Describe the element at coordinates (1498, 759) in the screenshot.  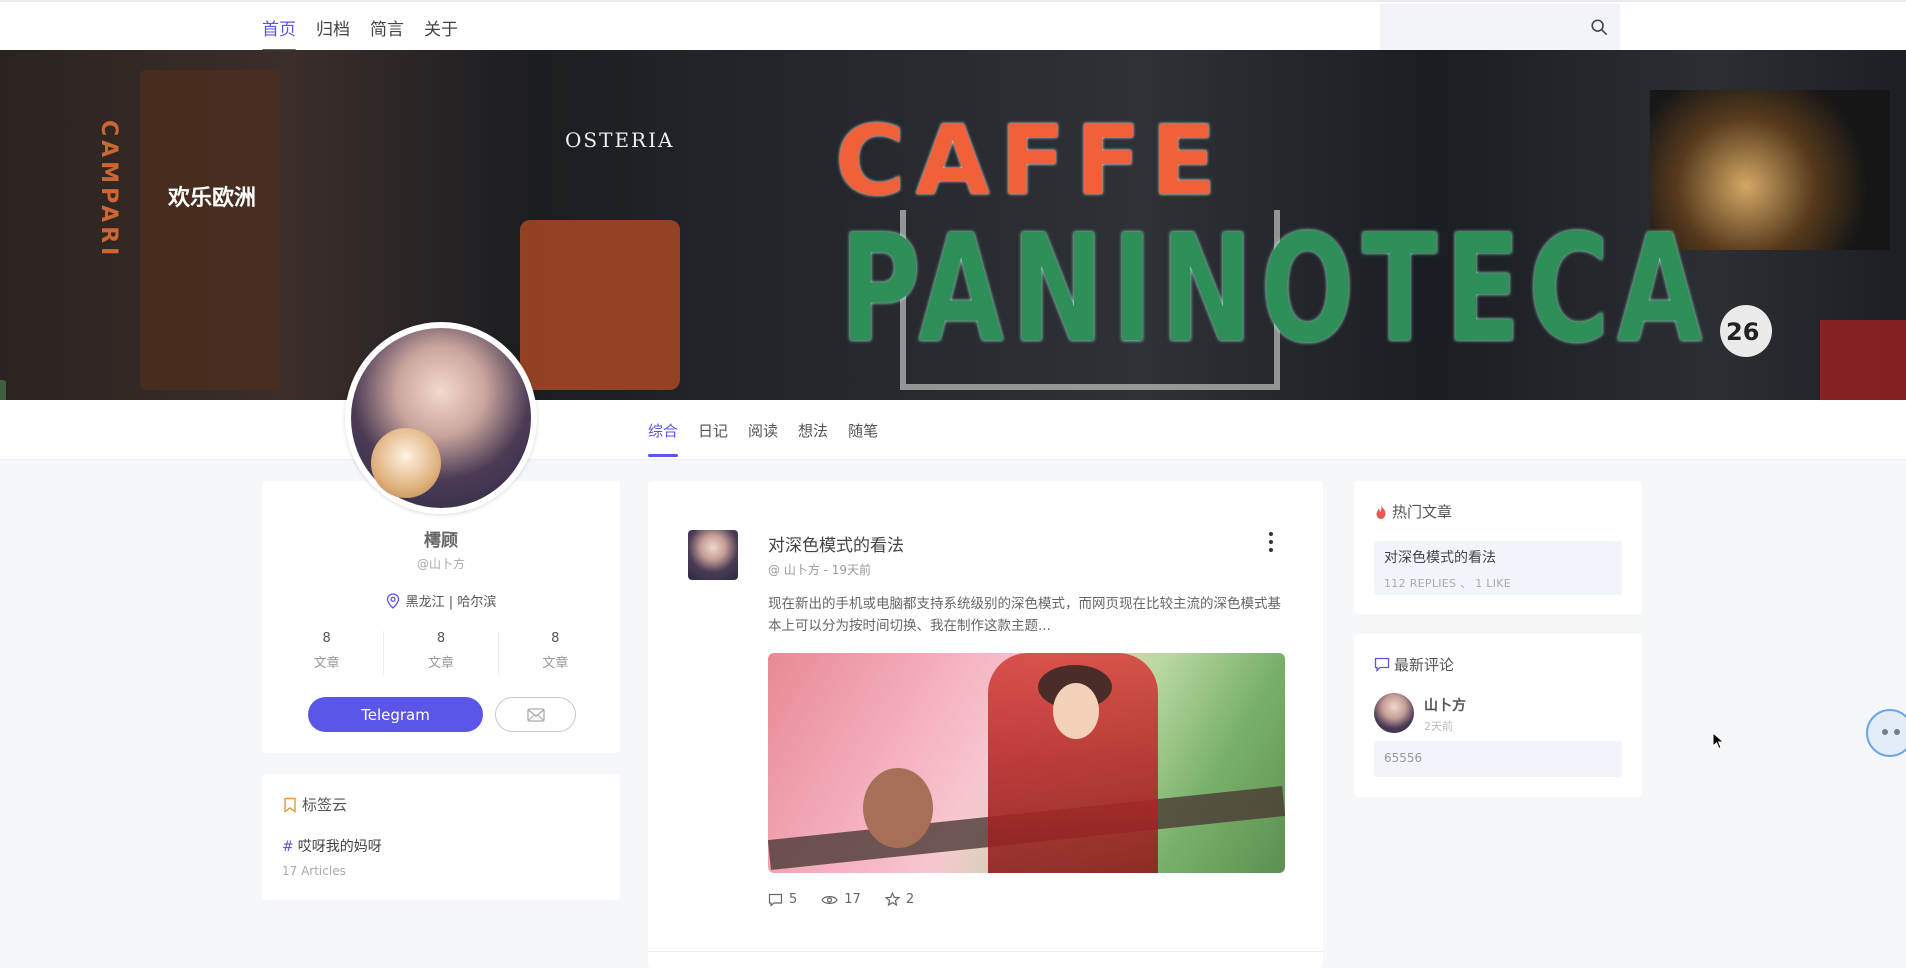
I see `comment-body: 65556` at that location.